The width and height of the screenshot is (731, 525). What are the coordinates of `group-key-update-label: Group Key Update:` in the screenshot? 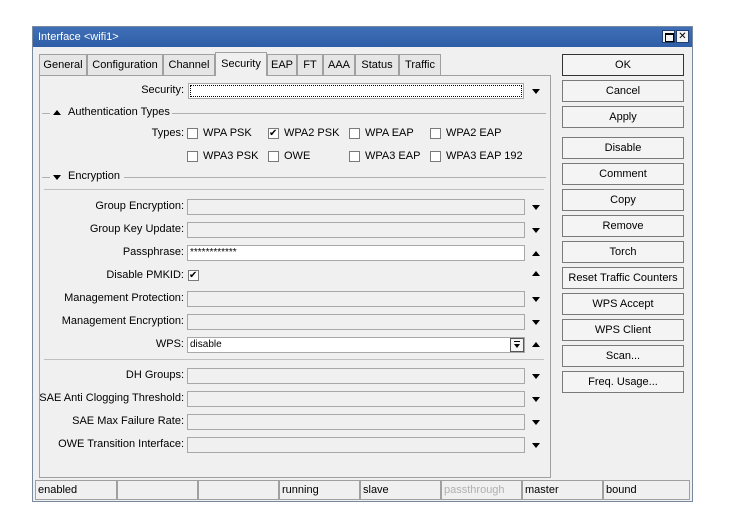 It's located at (136, 229).